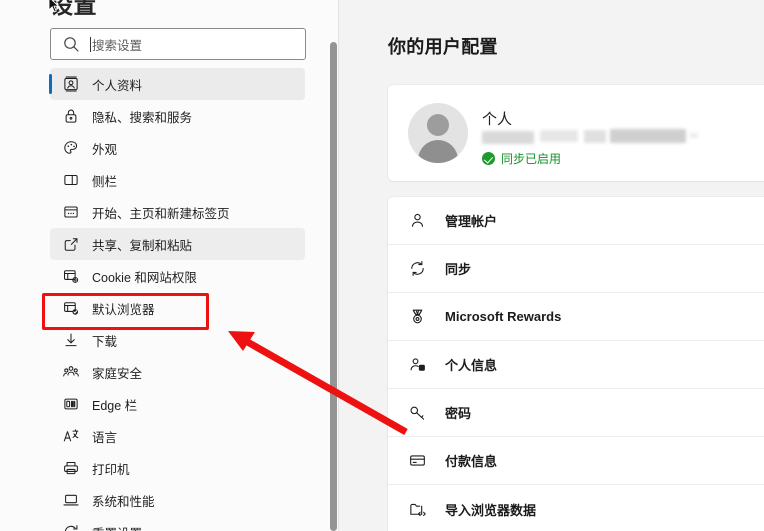  What do you see at coordinates (416, 509) in the screenshot?
I see `import-folder-icon` at bounding box center [416, 509].